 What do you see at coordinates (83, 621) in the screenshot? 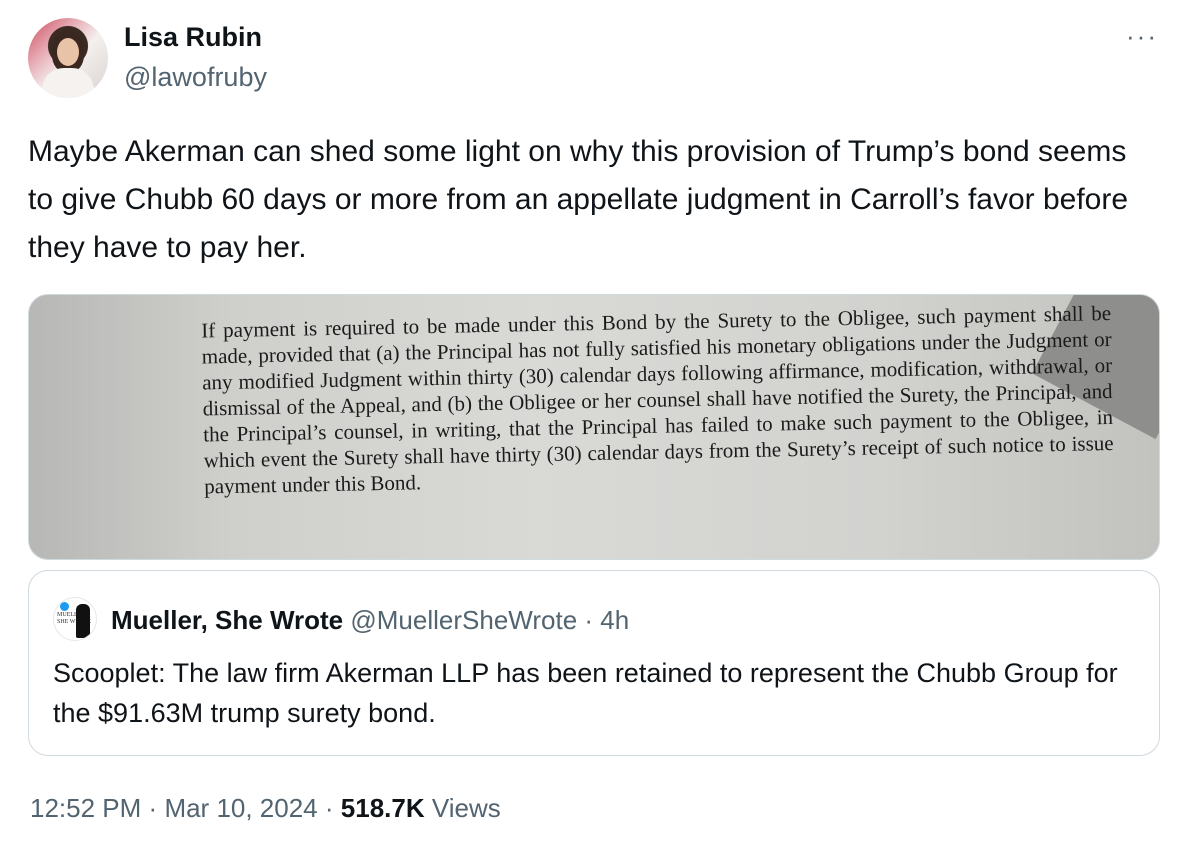
I see `silhouette-icon` at bounding box center [83, 621].